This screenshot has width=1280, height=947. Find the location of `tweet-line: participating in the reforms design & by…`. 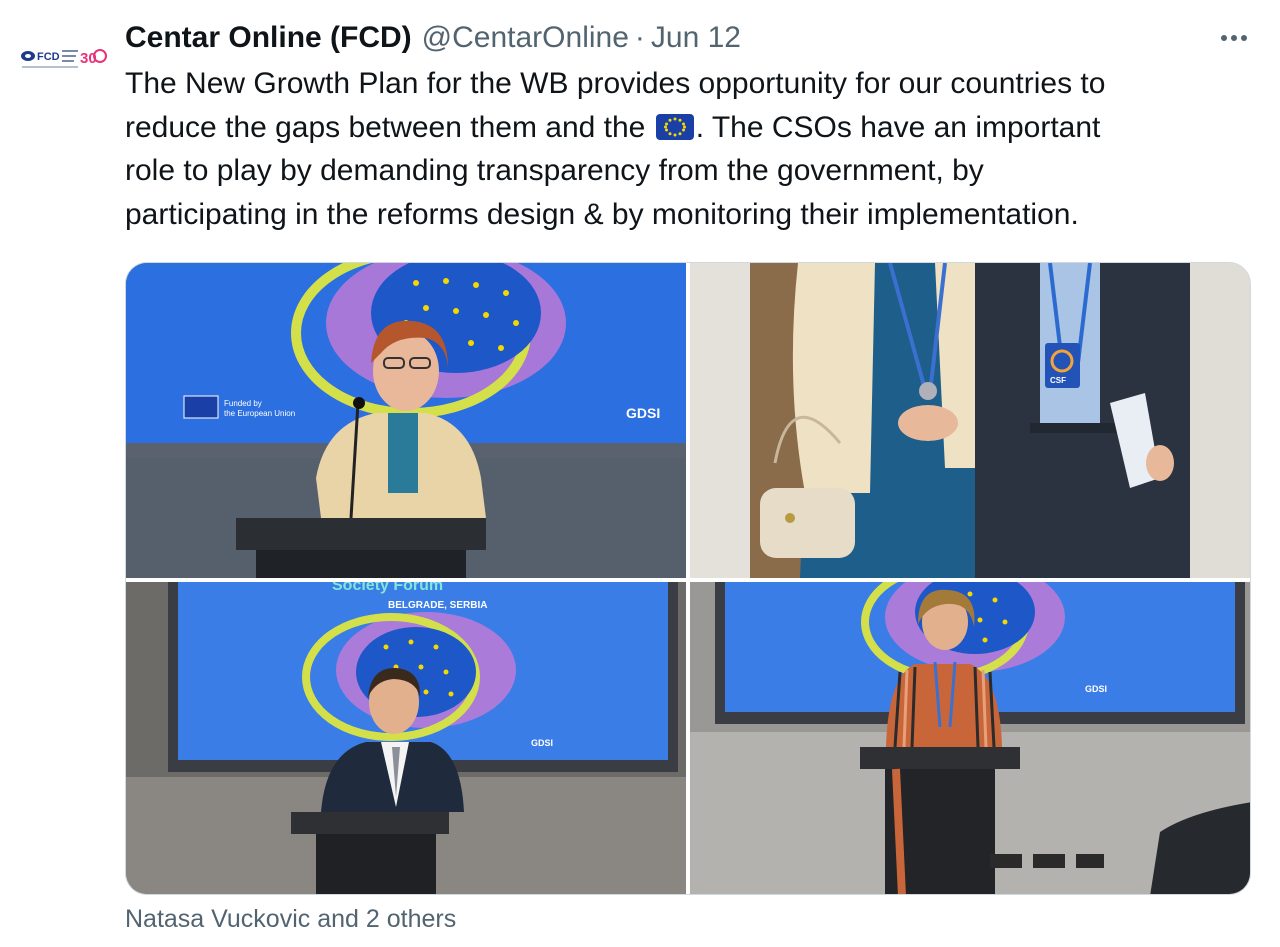

tweet-line: participating in the reforms design & by… is located at coordinates (602, 214).